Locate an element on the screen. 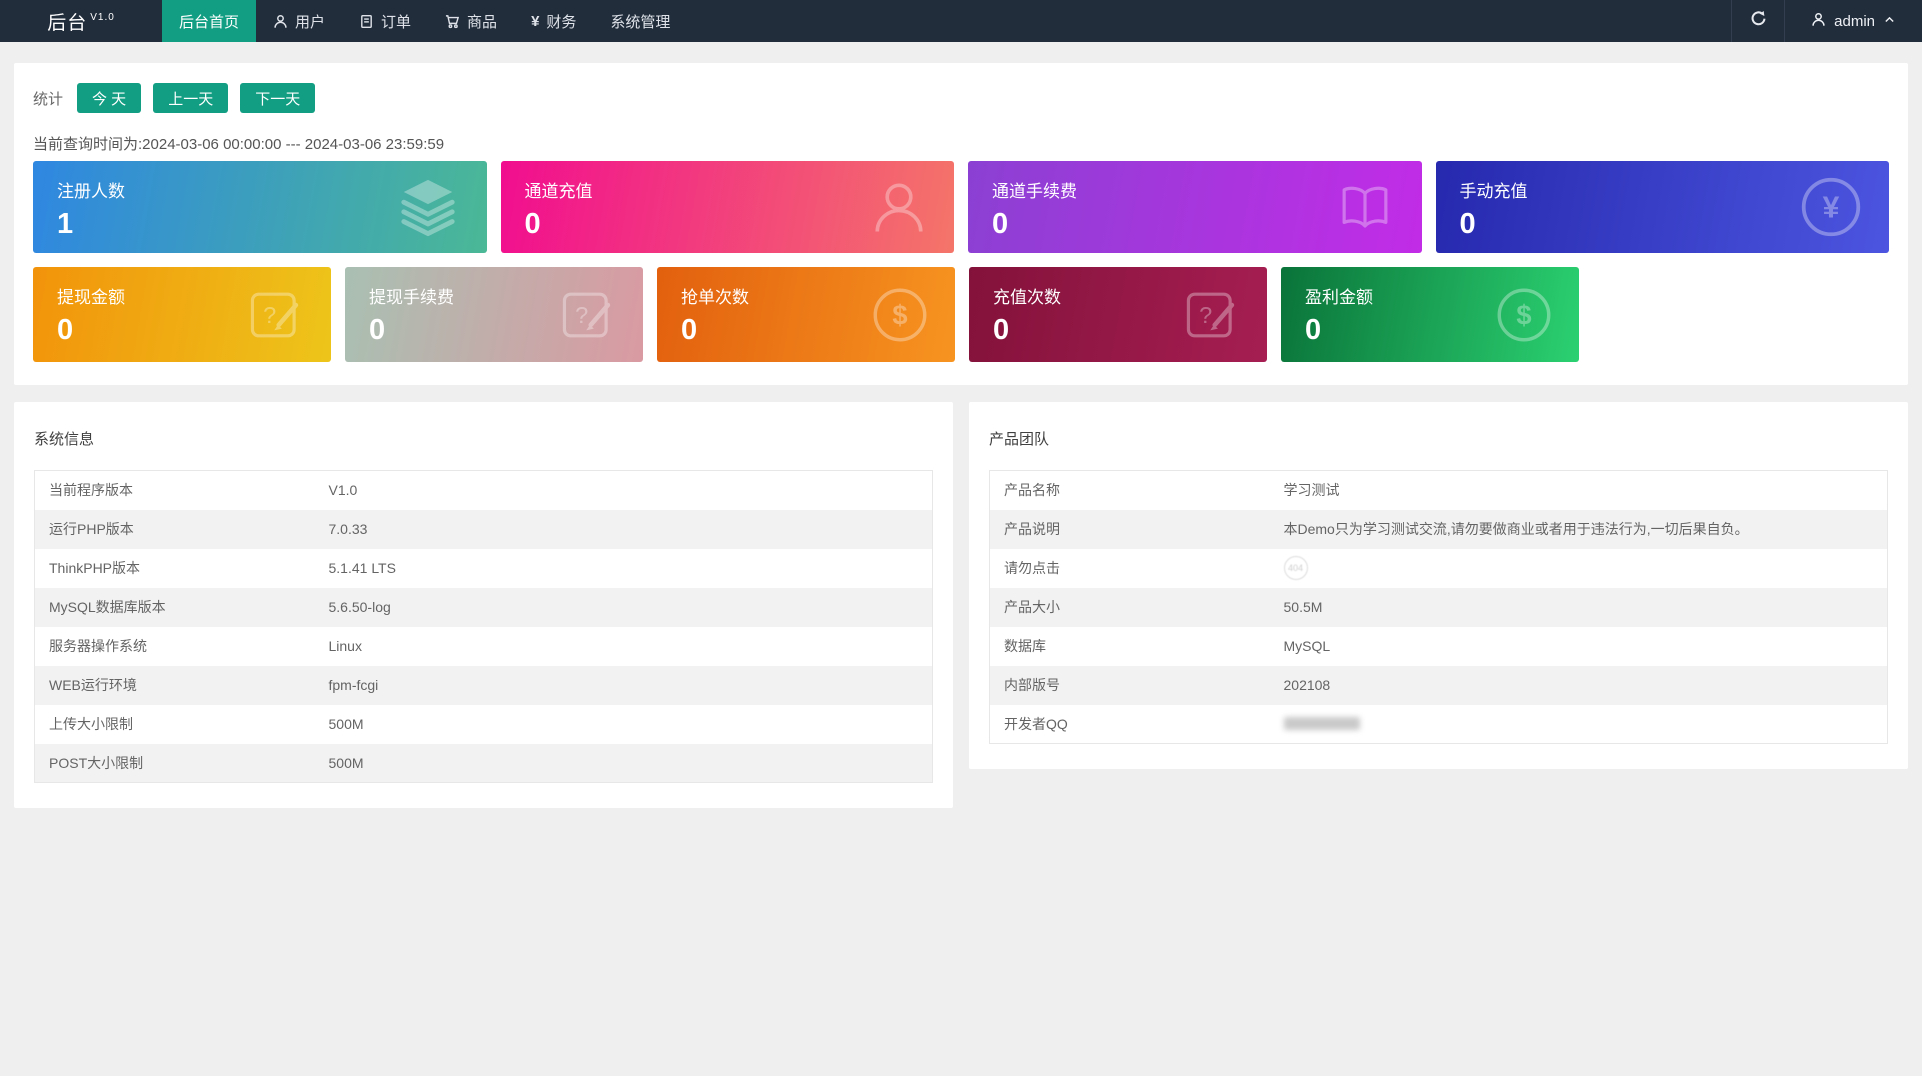  refresh-button is located at coordinates (1758, 21).